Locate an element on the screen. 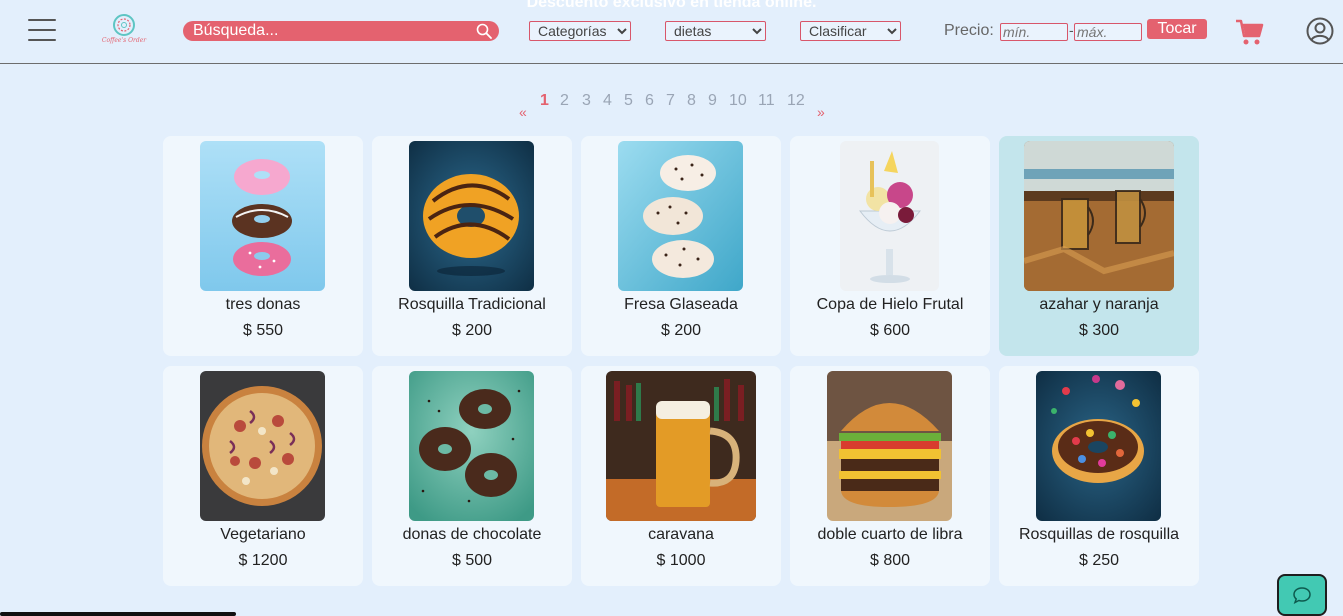 The height and width of the screenshot is (616, 1343). product-card: Rosquillas de rosquilla $ 250 is located at coordinates (1099, 476).